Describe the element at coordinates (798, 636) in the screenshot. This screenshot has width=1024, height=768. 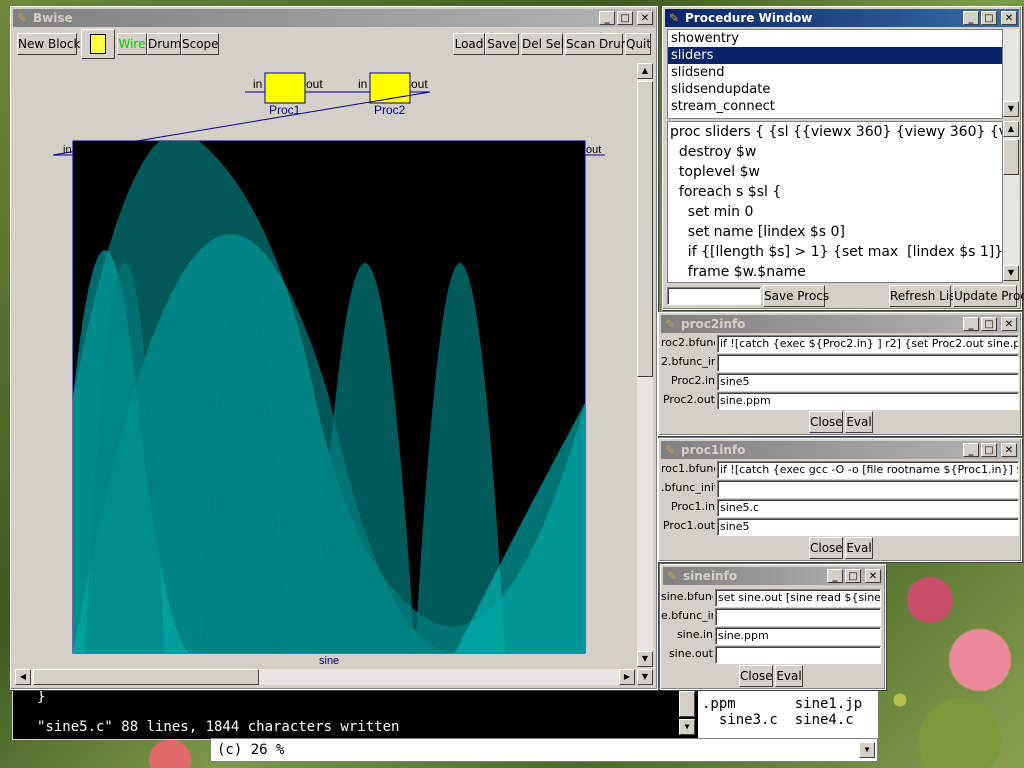
I see `sine-in-field: sine.ppm` at that location.